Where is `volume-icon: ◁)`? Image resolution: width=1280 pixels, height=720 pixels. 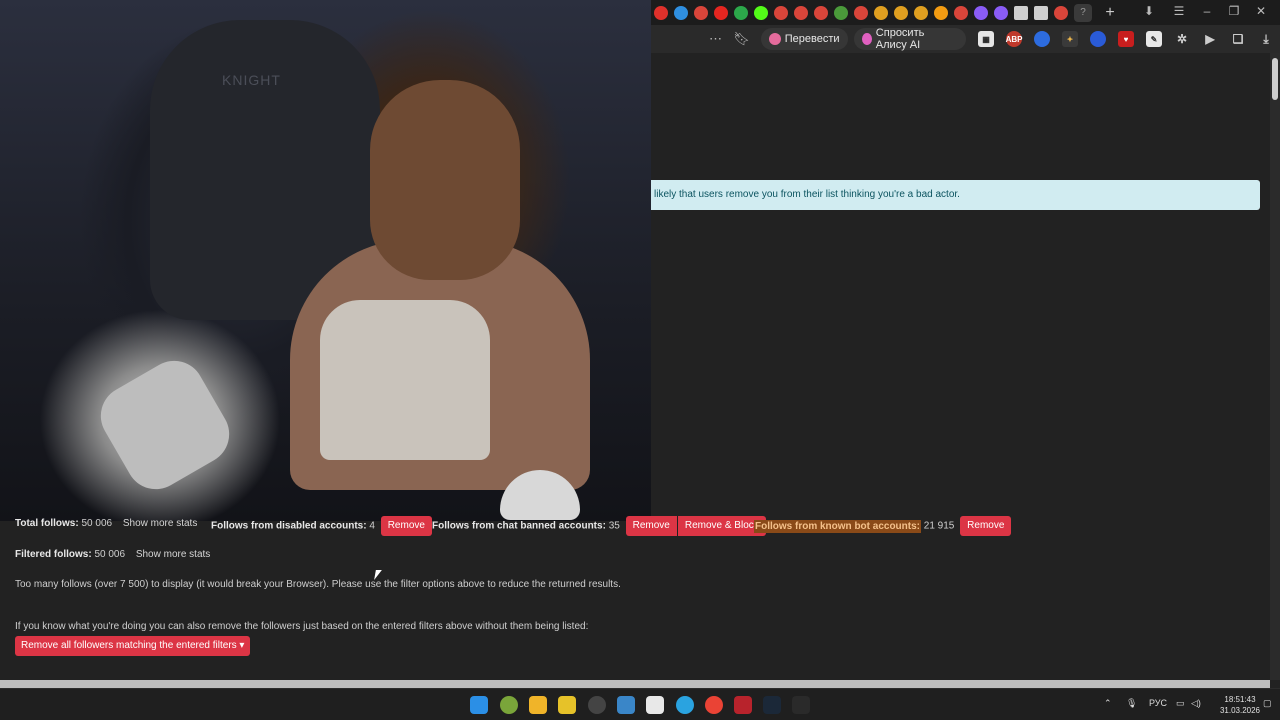 volume-icon: ◁) is located at coordinates (1196, 703).